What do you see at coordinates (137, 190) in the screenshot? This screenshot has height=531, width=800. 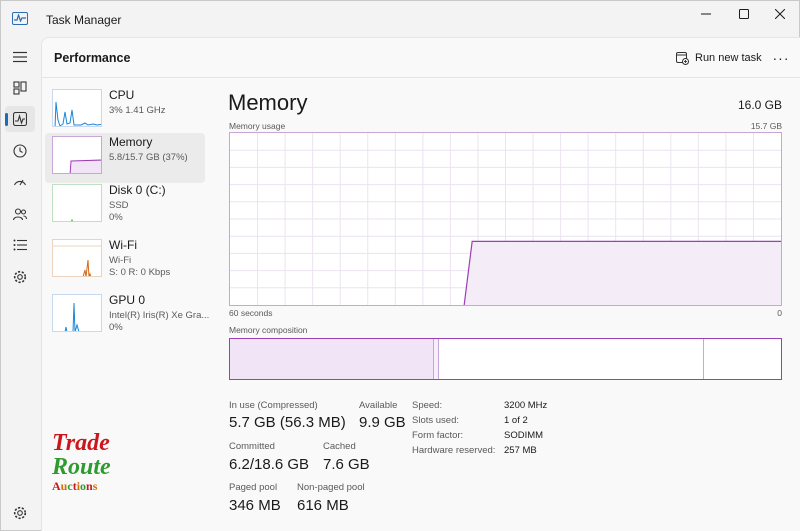 I see `device-name: Disk 0 (C:)` at bounding box center [137, 190].